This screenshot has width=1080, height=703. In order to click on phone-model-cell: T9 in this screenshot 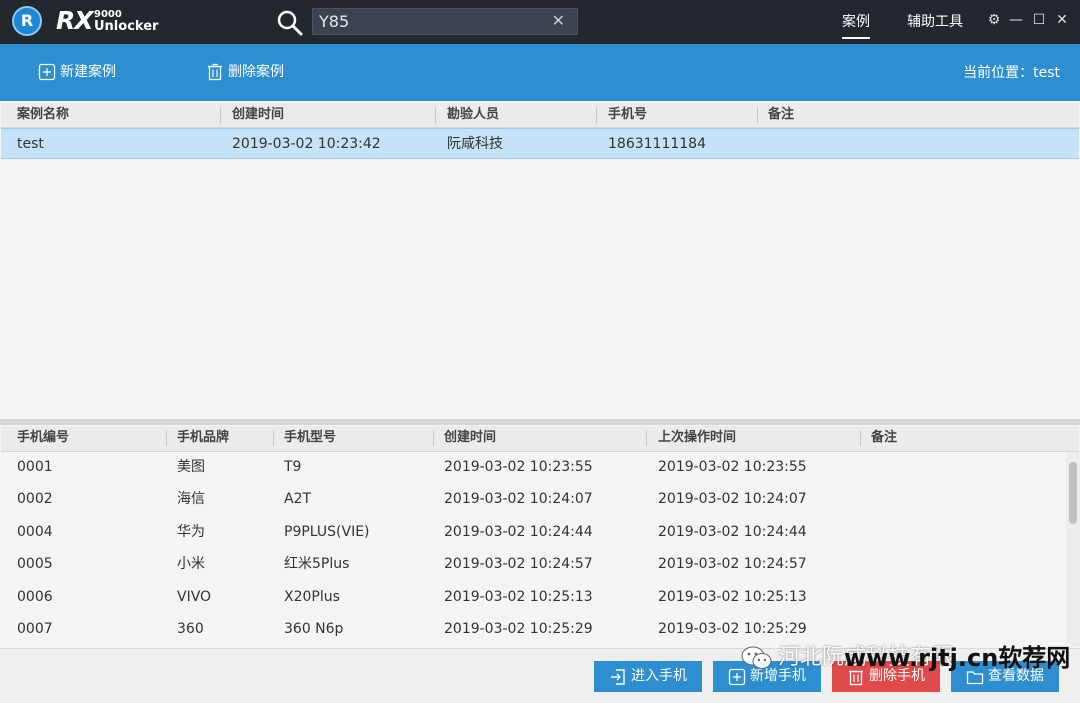, I will do `click(293, 467)`.